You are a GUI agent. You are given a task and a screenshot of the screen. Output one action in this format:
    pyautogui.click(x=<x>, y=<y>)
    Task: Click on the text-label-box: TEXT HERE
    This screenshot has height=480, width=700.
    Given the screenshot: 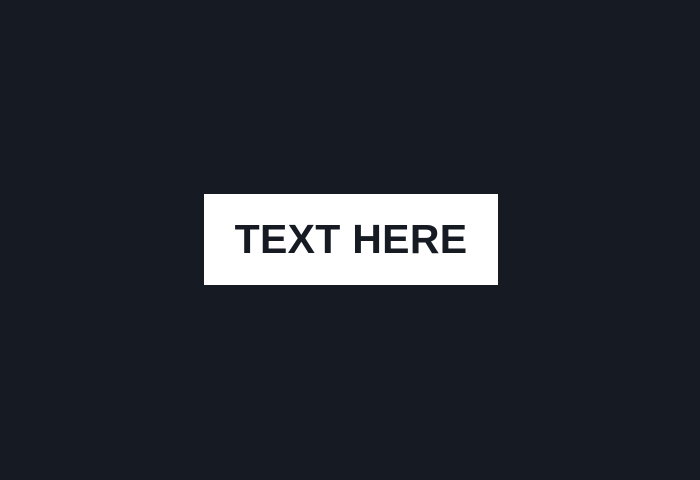 What is the action you would take?
    pyautogui.click(x=351, y=239)
    